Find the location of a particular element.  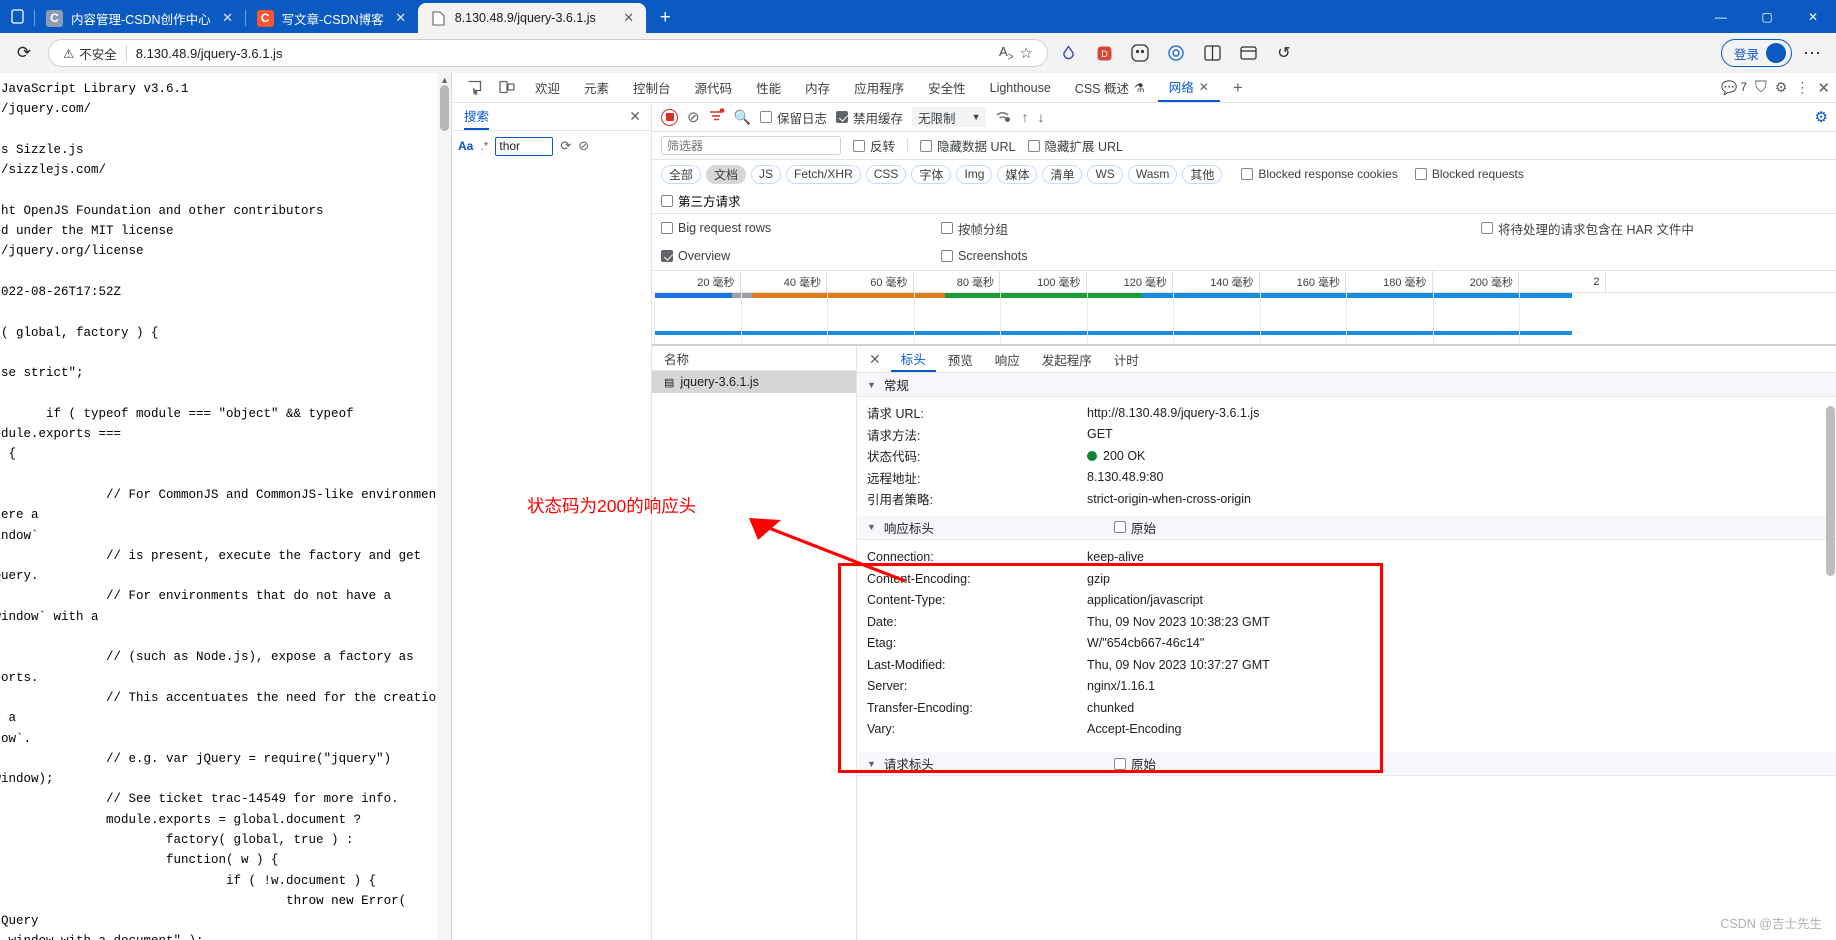

invert-checkbox: 反转 is located at coordinates (874, 145).